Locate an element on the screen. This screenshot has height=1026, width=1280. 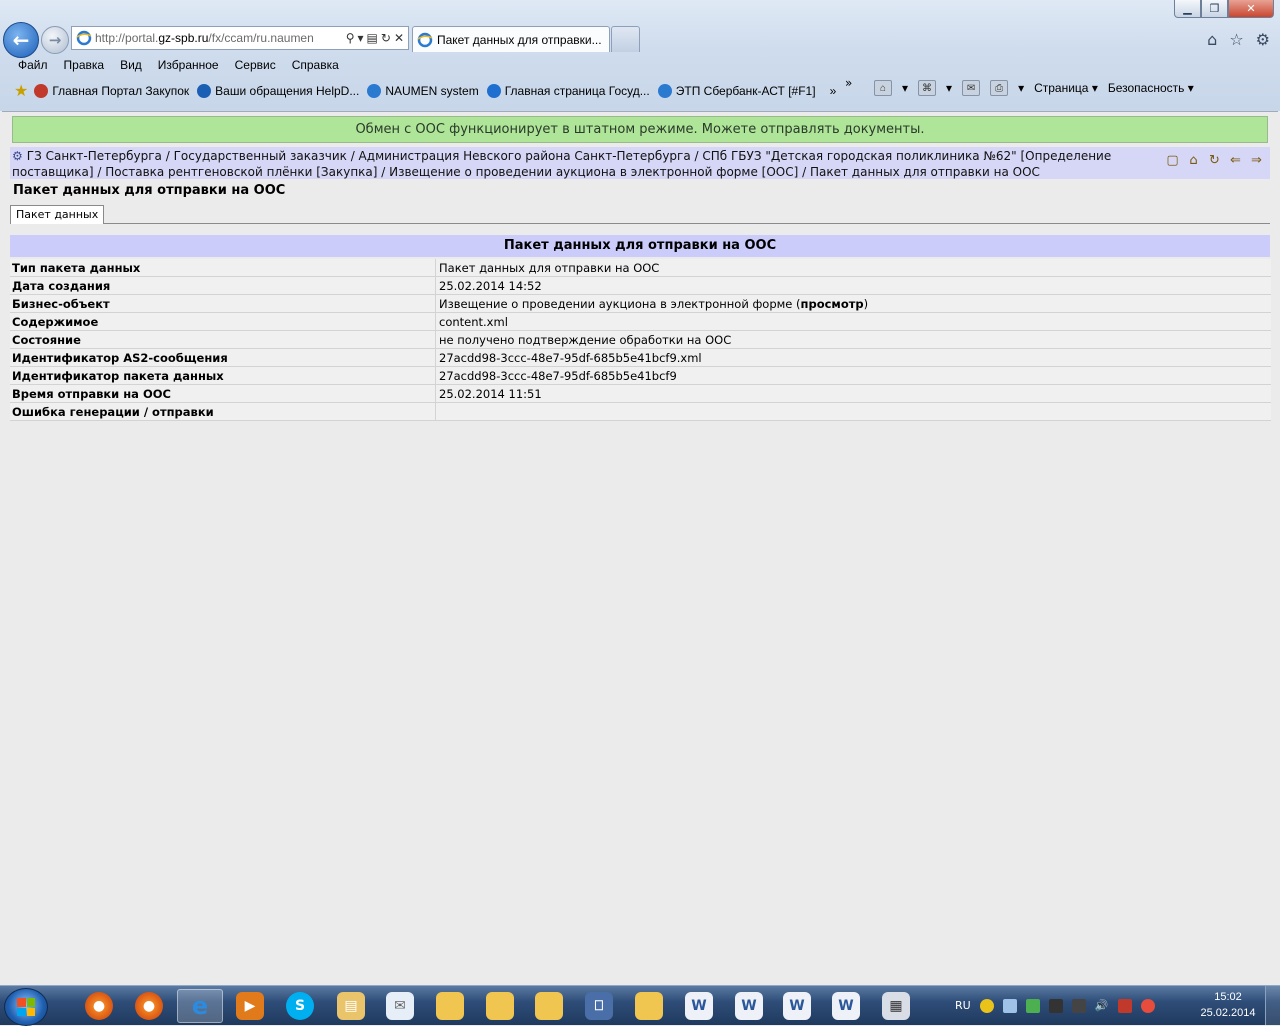
favorite-link: NAUMEN system is located at coordinates (423, 91).